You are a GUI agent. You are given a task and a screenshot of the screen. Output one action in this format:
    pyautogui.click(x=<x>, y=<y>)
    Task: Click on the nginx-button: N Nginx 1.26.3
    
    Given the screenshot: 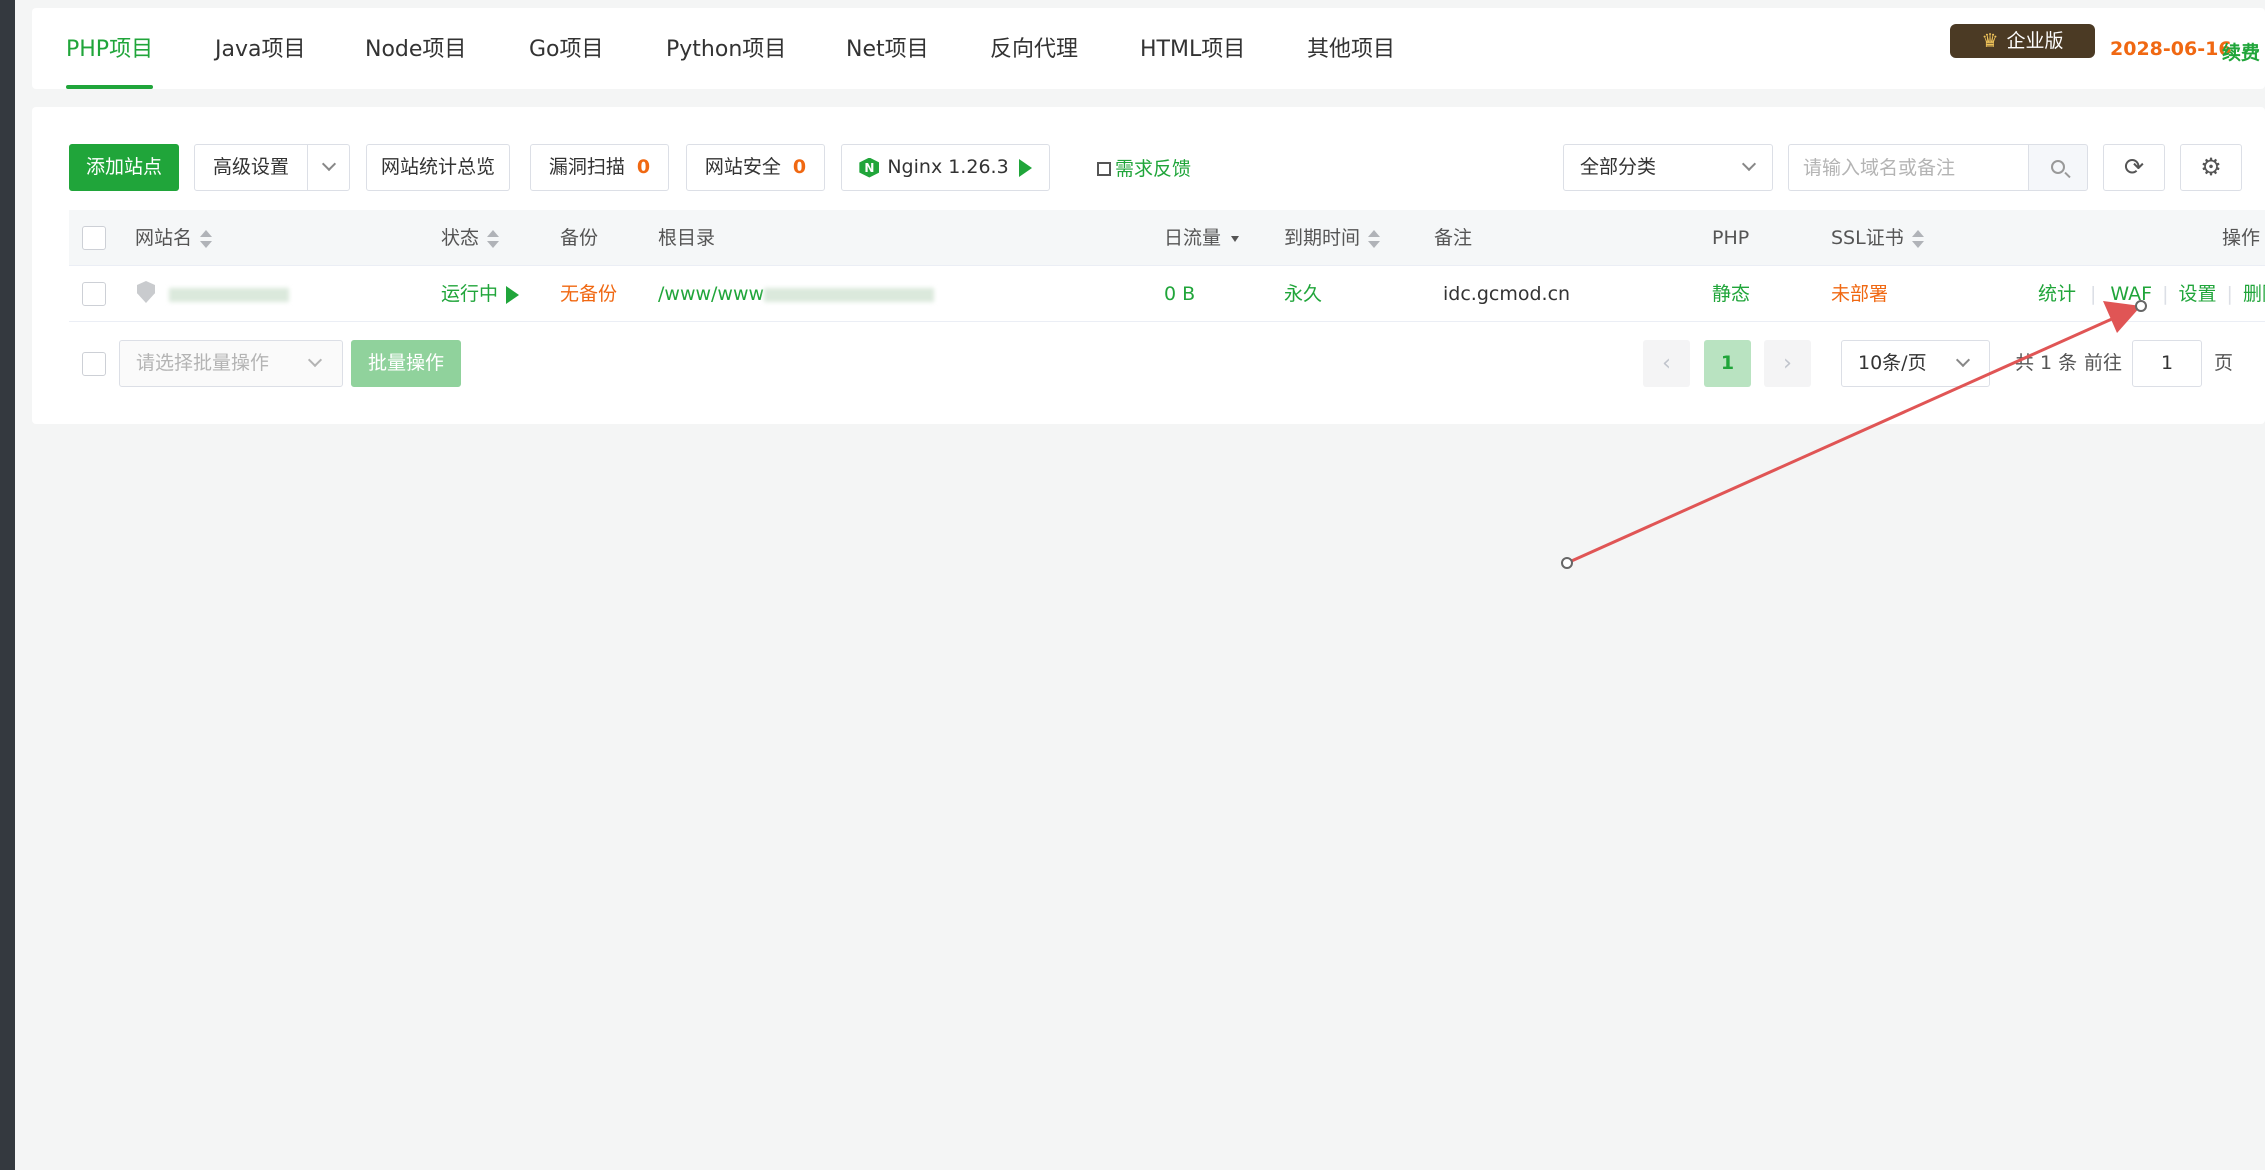 What is the action you would take?
    pyautogui.click(x=945, y=167)
    